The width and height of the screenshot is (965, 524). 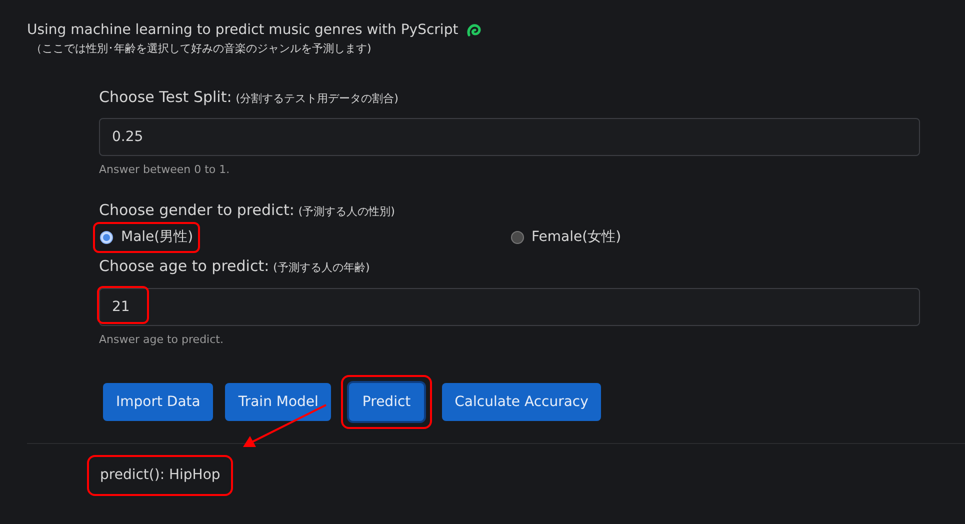 What do you see at coordinates (474, 30) in the screenshot?
I see `logo-icon` at bounding box center [474, 30].